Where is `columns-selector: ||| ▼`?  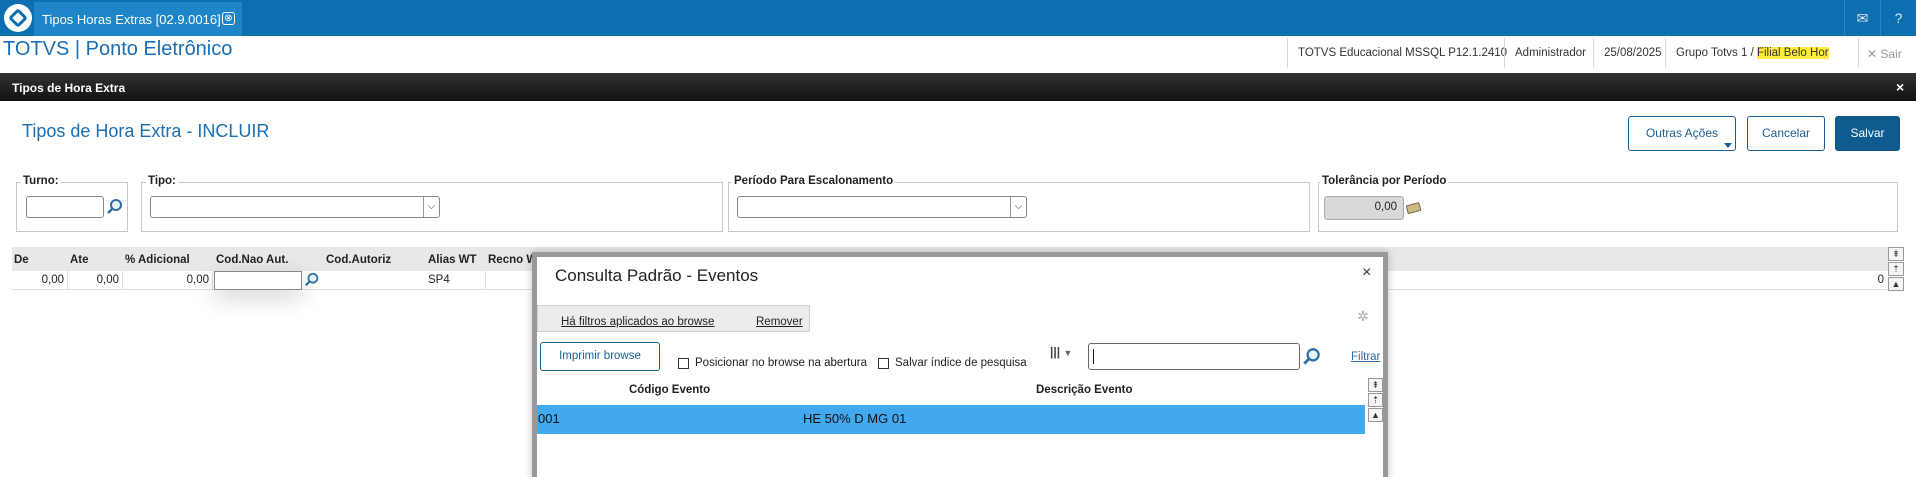 columns-selector: ||| ▼ is located at coordinates (1068, 356).